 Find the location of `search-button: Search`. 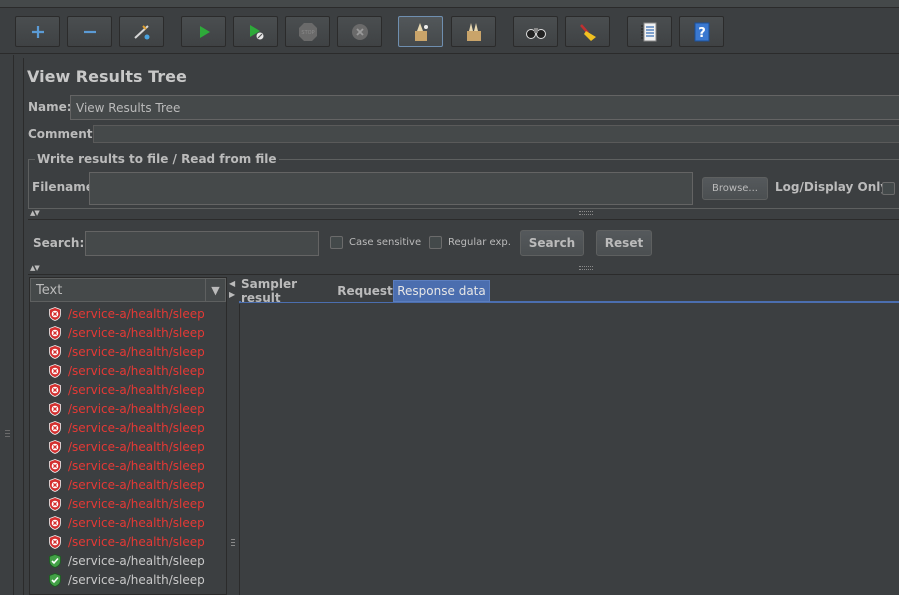

search-button: Search is located at coordinates (552, 243).